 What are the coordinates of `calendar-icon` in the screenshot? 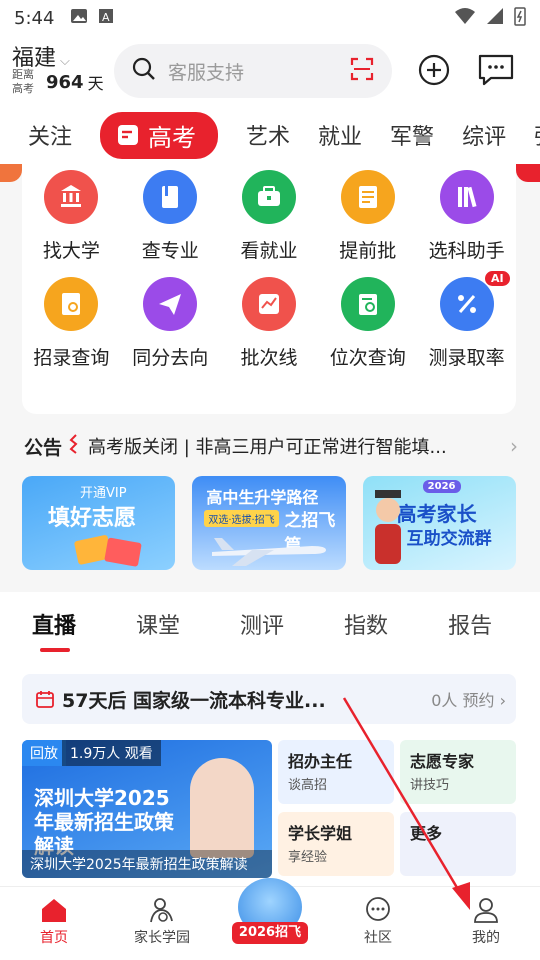 It's located at (45, 699).